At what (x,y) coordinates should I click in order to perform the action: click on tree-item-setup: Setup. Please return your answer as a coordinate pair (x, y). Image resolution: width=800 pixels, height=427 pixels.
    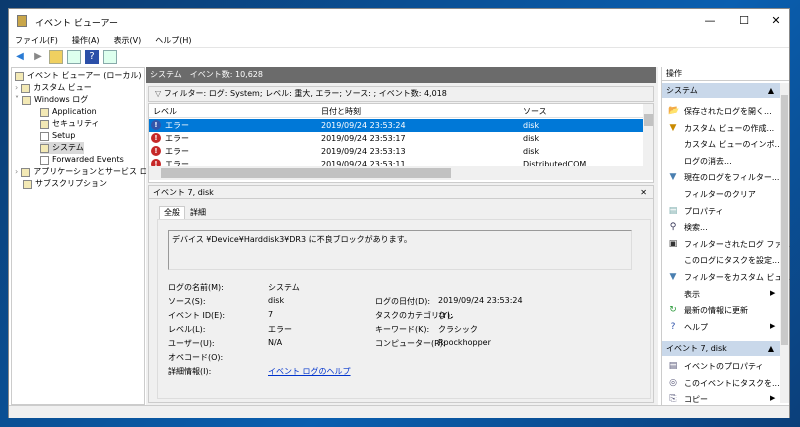
    Looking at the image, I should click on (57, 136).